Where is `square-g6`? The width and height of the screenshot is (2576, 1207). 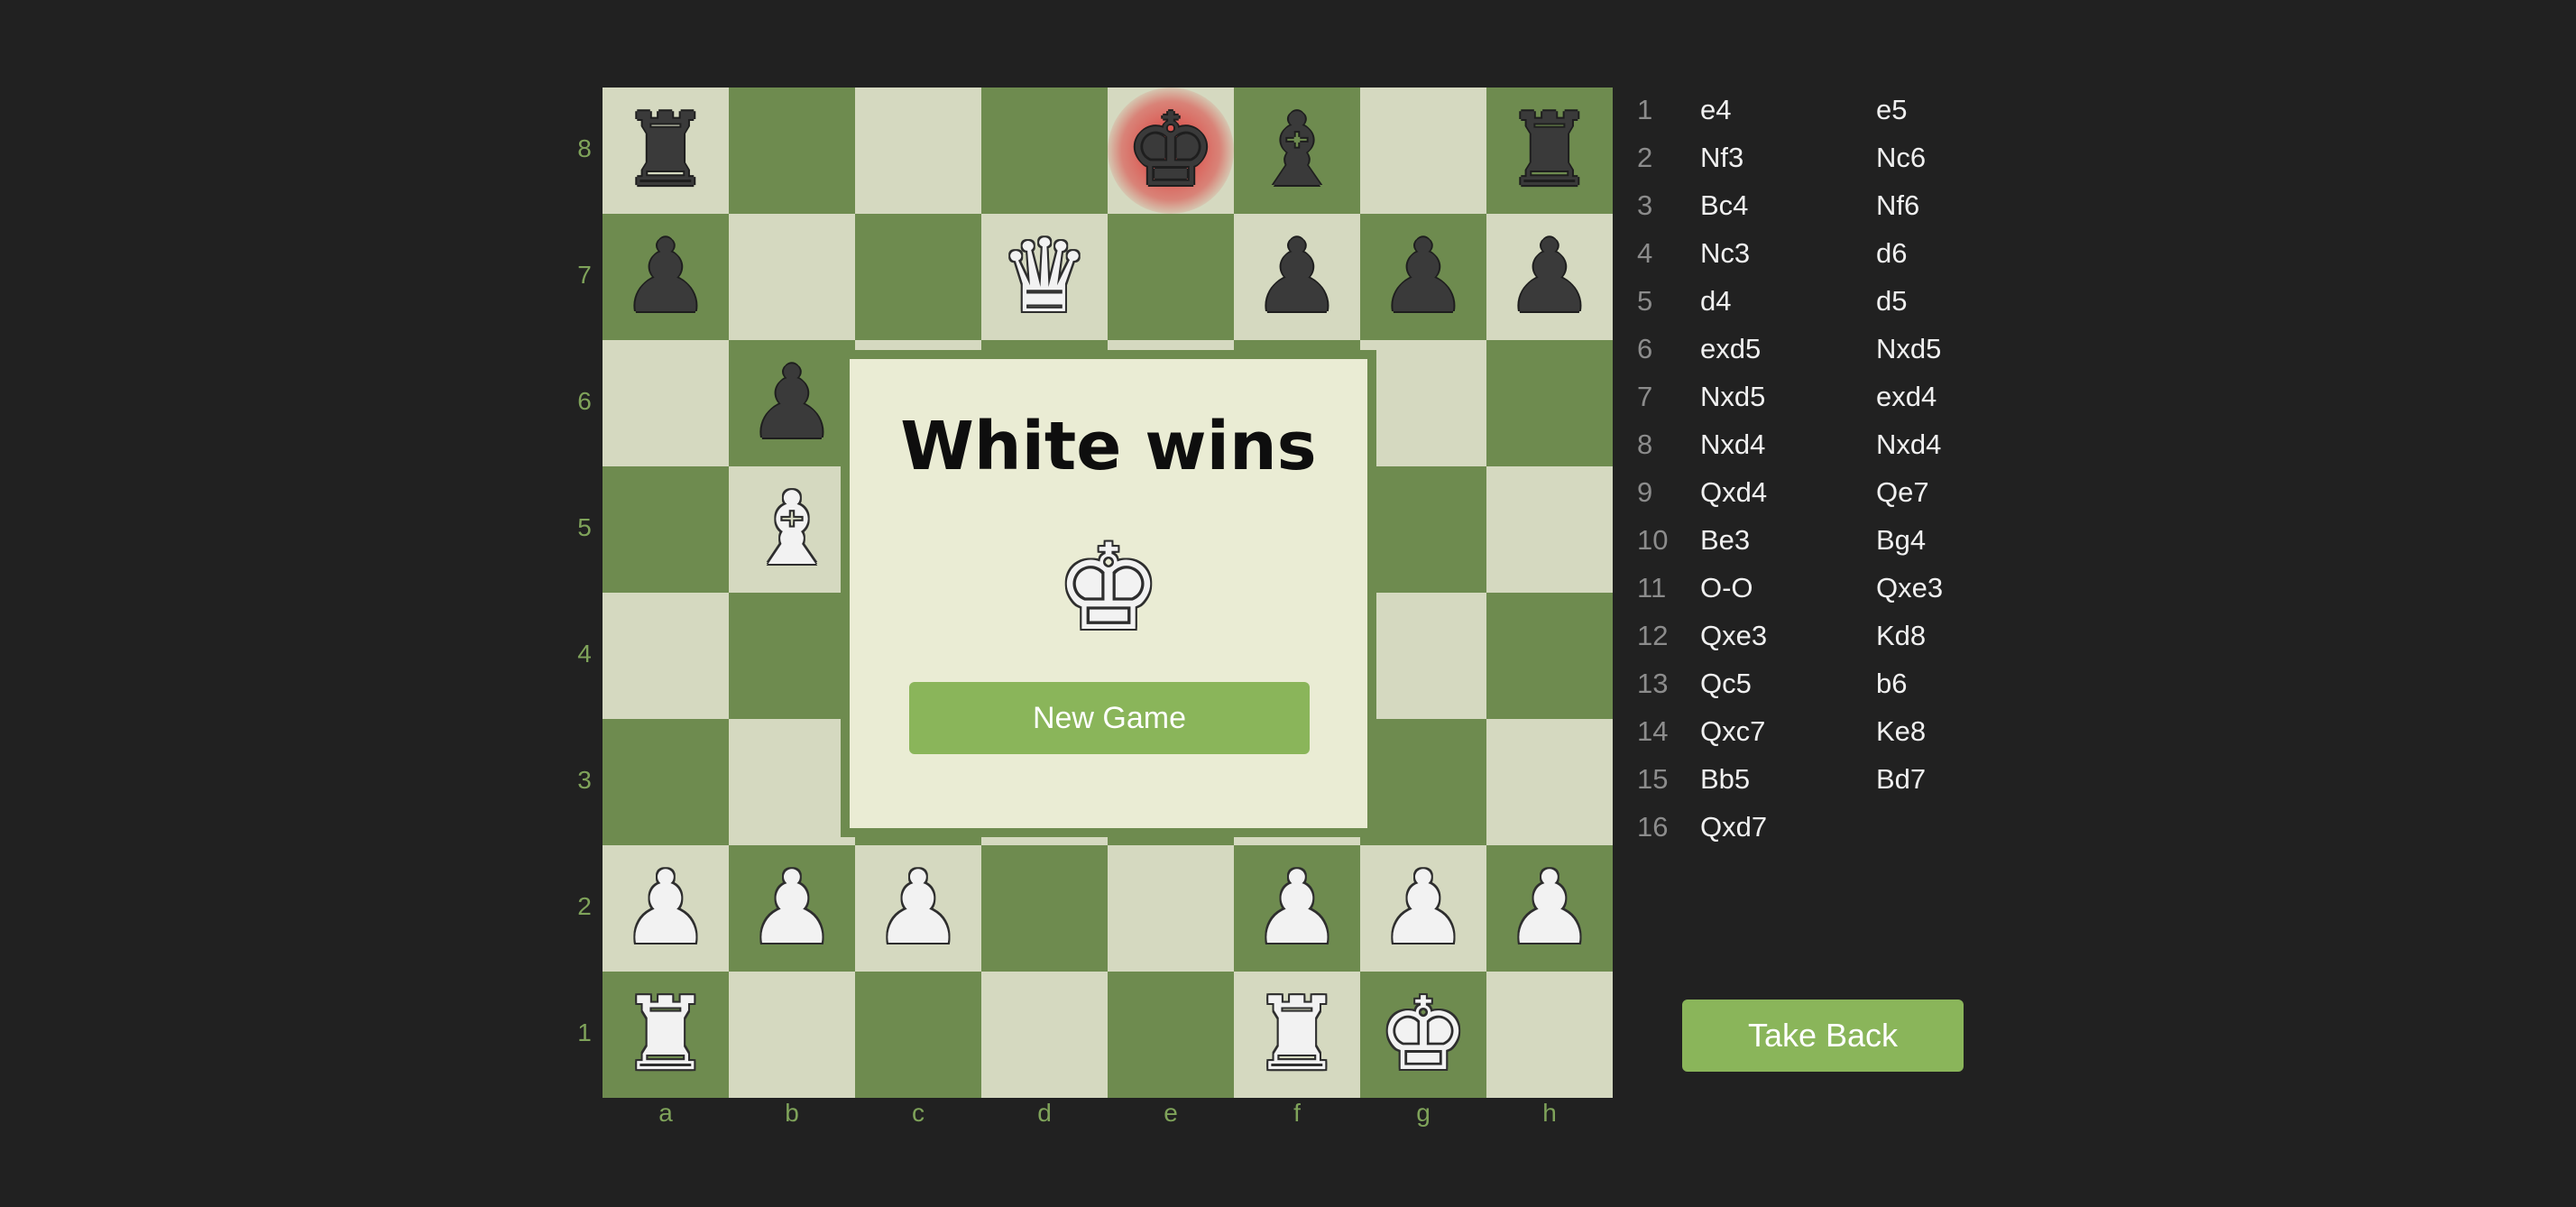
square-g6 is located at coordinates (1423, 403).